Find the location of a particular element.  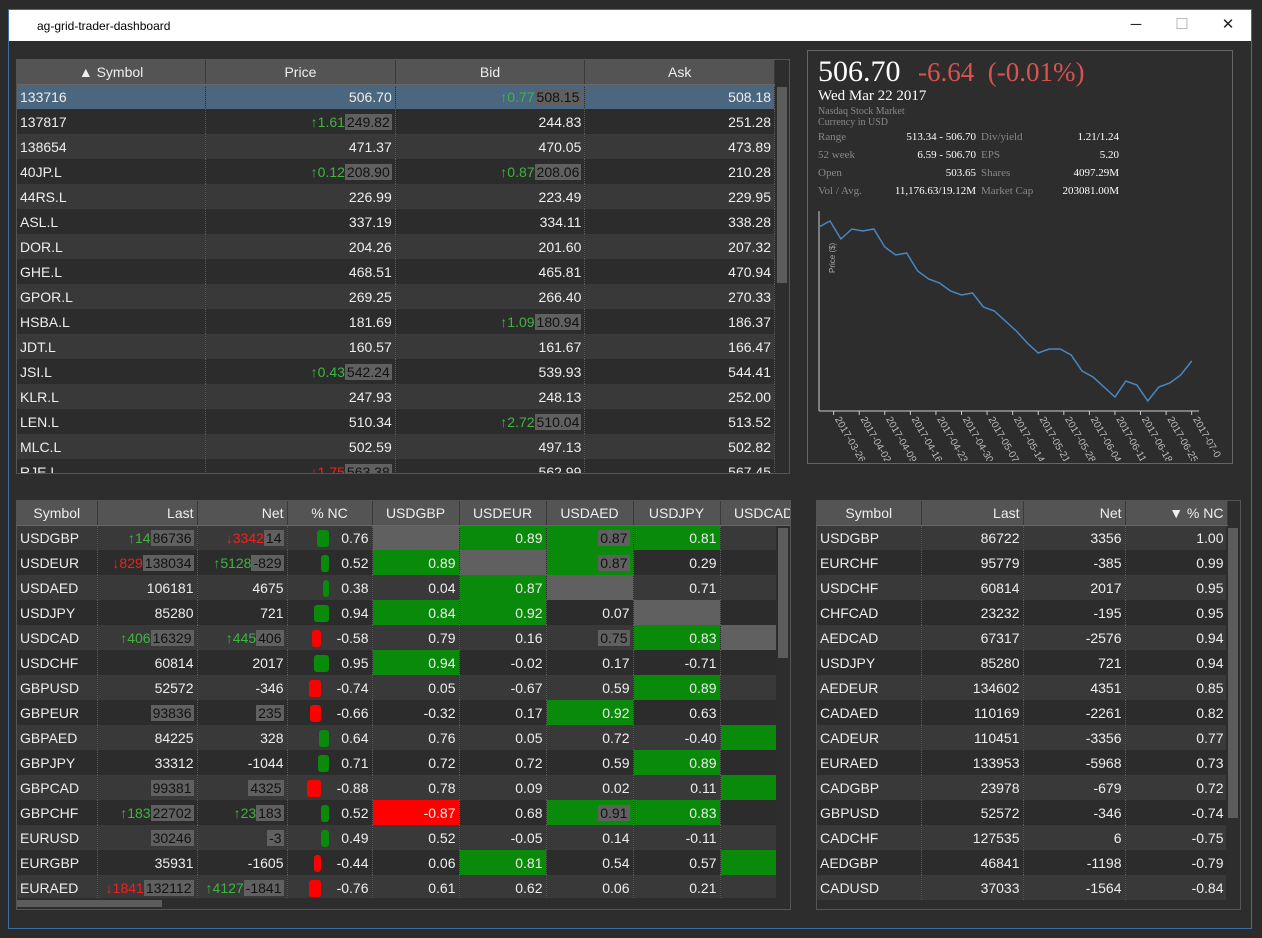

table-row: 138654 471.37 470.05 473.89 is located at coordinates (396, 146).